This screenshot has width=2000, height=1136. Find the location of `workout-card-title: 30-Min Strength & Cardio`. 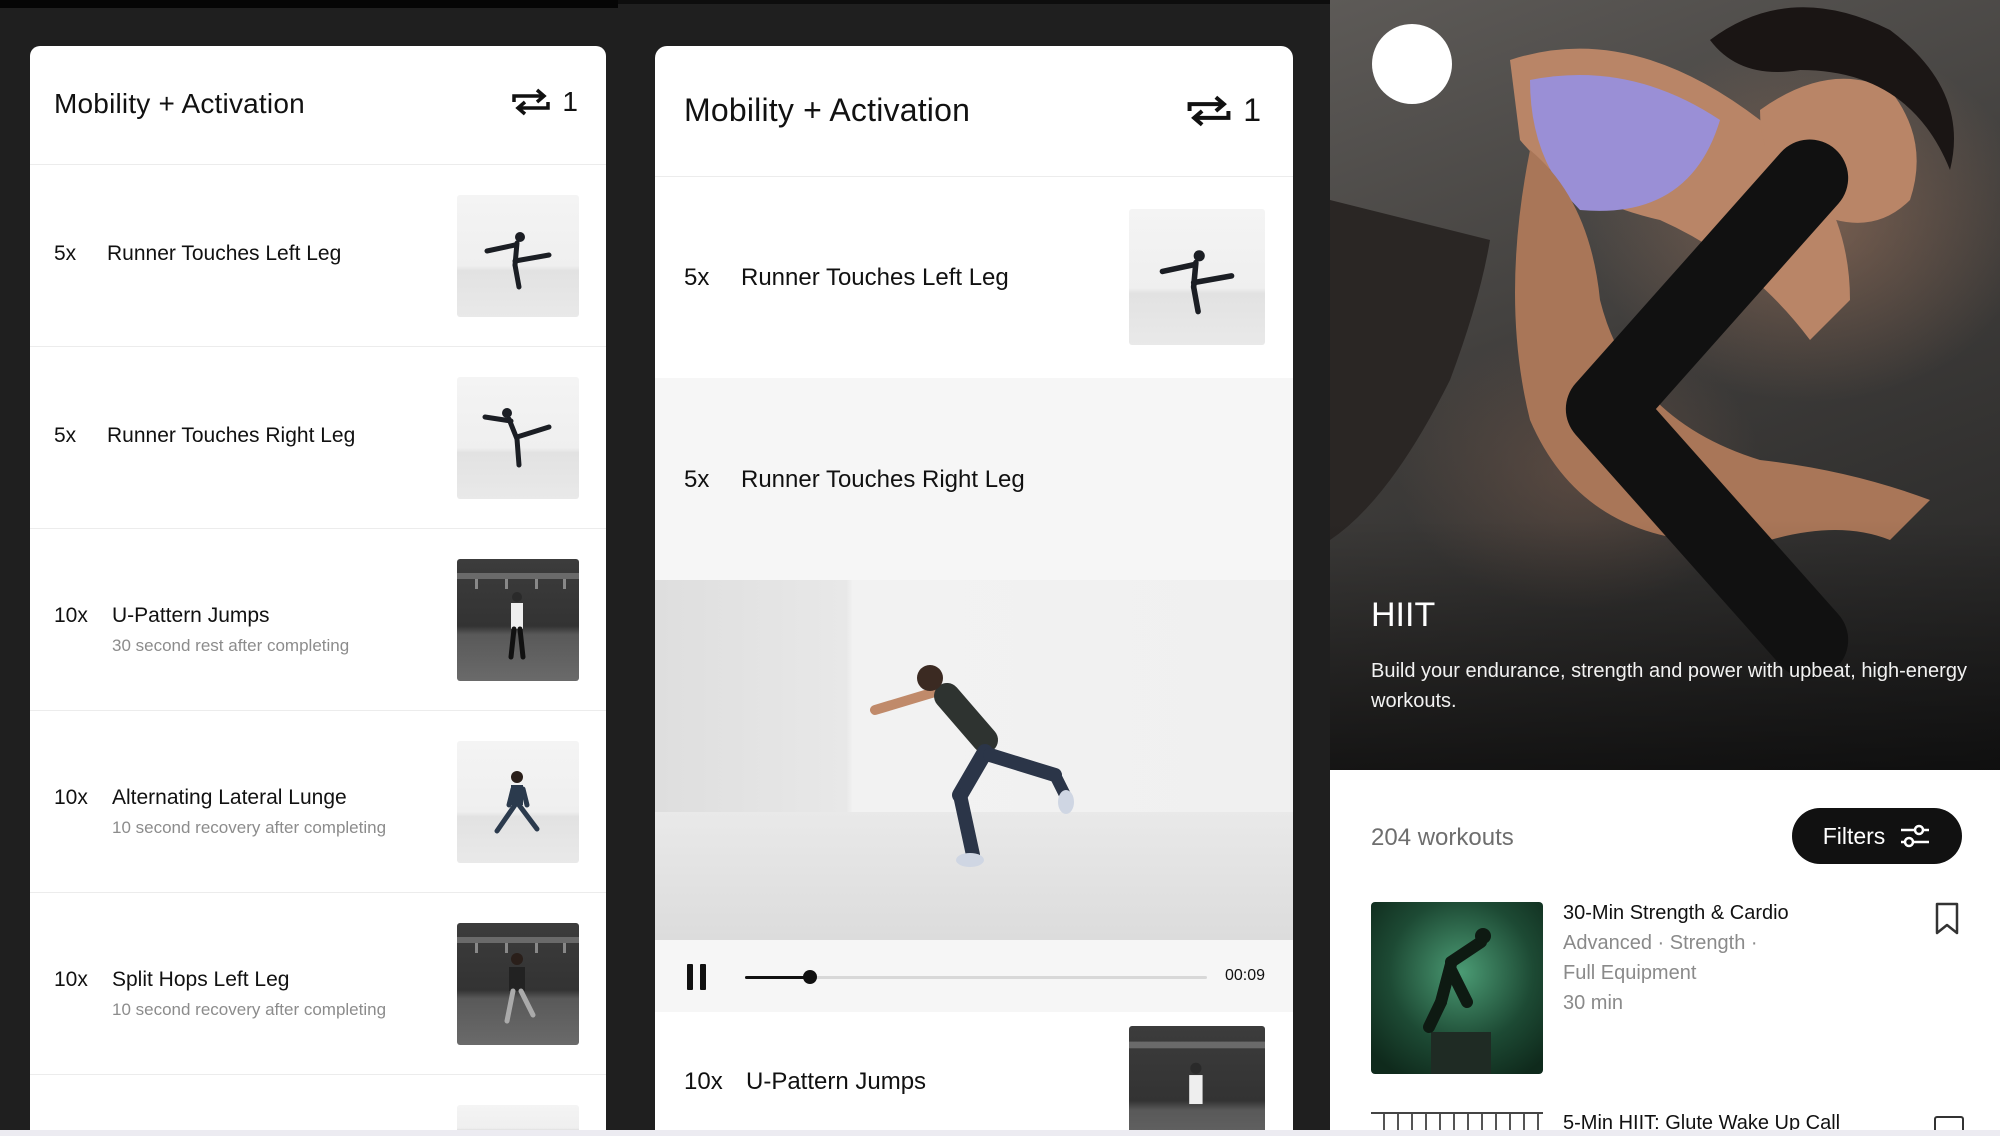

workout-card-title: 30-Min Strength & Cardio is located at coordinates (1676, 913).